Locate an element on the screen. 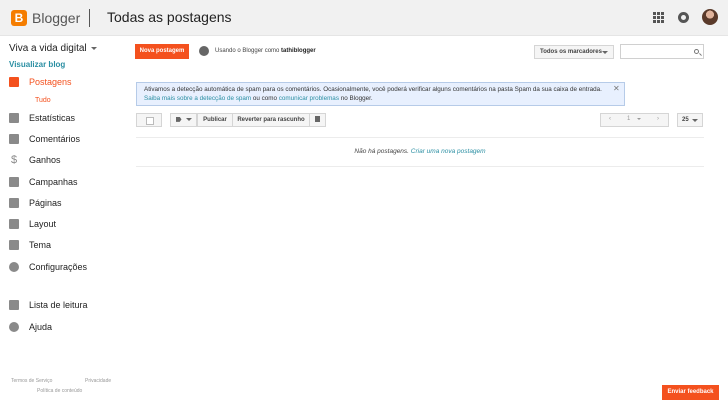 This screenshot has height=402, width=728. sidebar-item-comments: Comentários is located at coordinates (44, 139).